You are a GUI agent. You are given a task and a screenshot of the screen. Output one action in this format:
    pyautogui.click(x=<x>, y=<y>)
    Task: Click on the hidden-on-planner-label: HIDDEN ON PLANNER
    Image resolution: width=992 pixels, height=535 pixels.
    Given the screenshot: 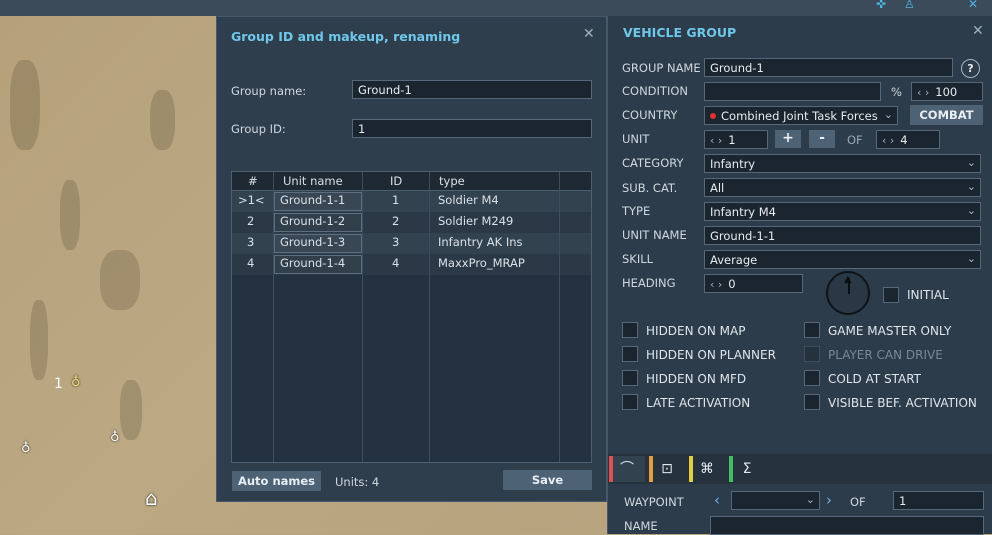 What is the action you would take?
    pyautogui.click(x=711, y=355)
    